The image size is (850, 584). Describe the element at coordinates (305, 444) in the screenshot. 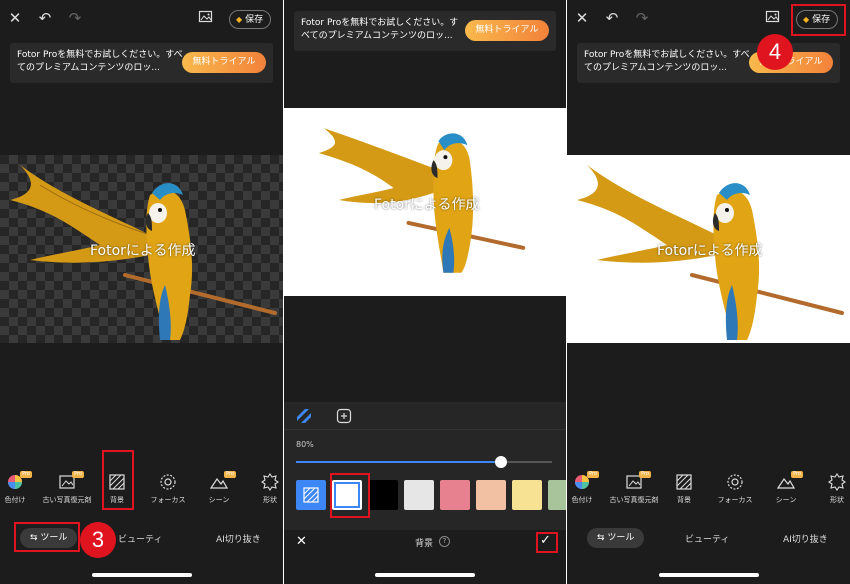

I see `opacity-label: 80%` at that location.